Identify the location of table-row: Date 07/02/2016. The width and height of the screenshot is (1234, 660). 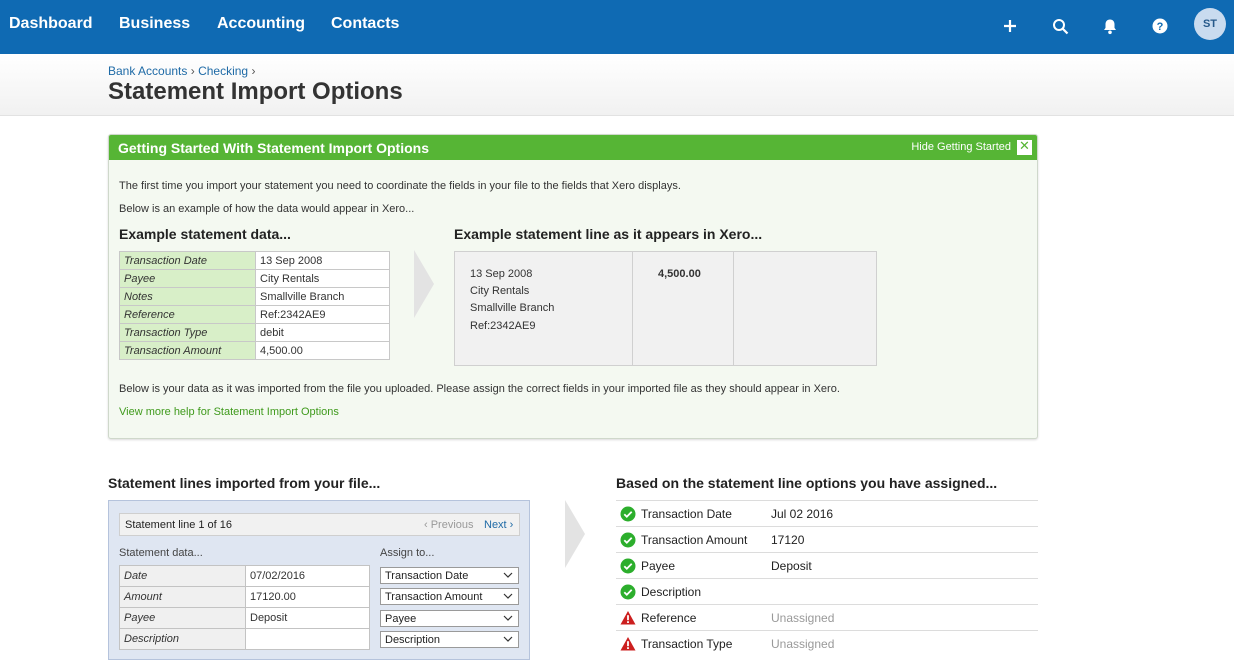
(244, 576).